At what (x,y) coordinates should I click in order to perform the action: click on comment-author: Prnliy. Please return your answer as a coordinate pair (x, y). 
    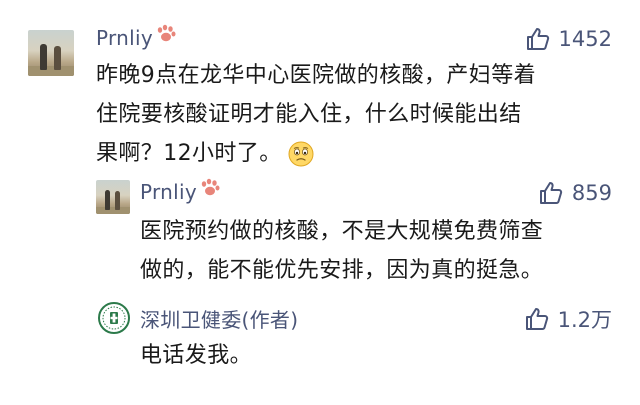
    Looking at the image, I should click on (136, 37).